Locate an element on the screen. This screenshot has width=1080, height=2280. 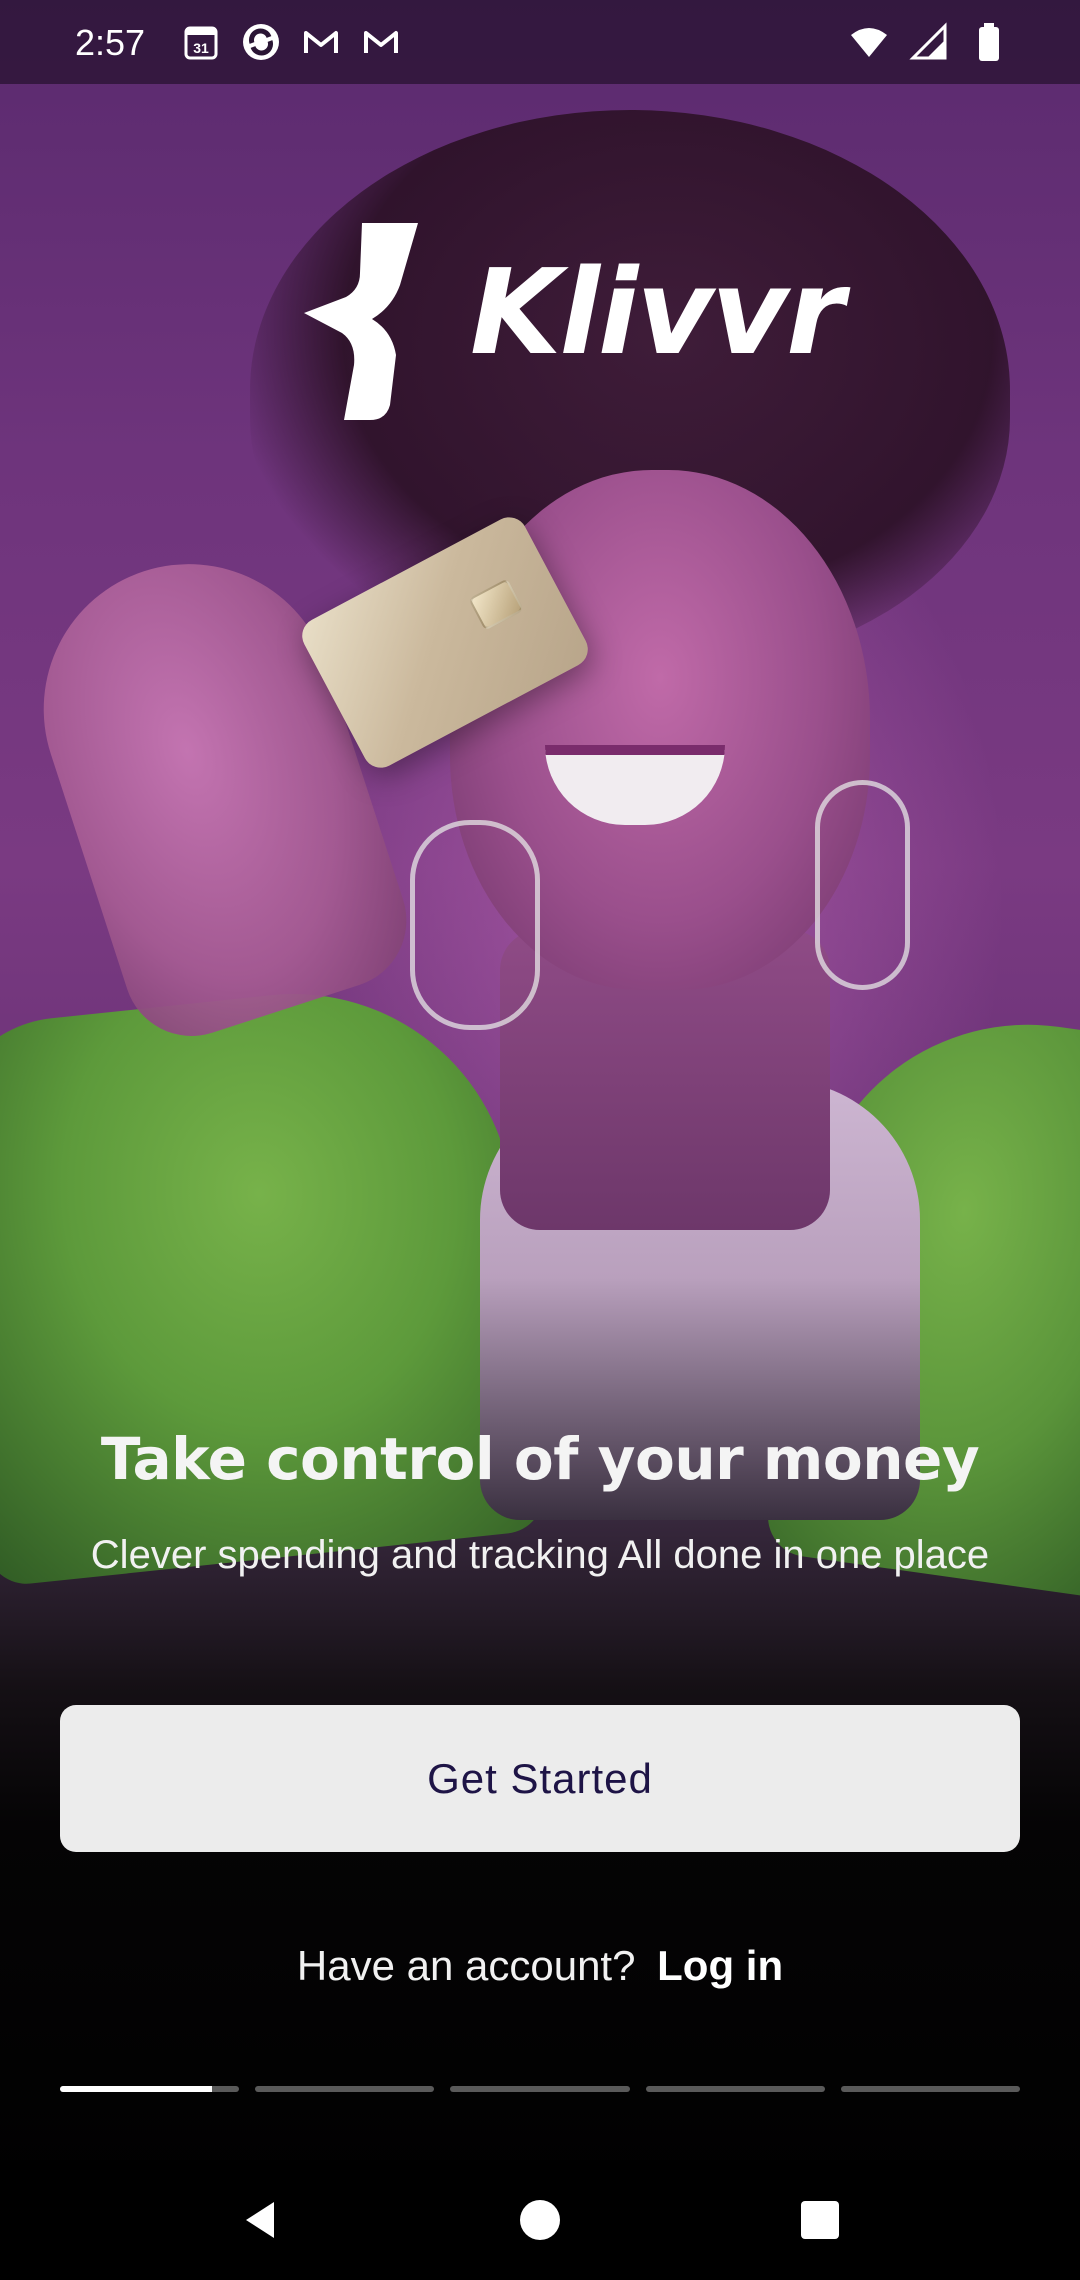
status-icons-left: 31 is located at coordinates (291, 42).